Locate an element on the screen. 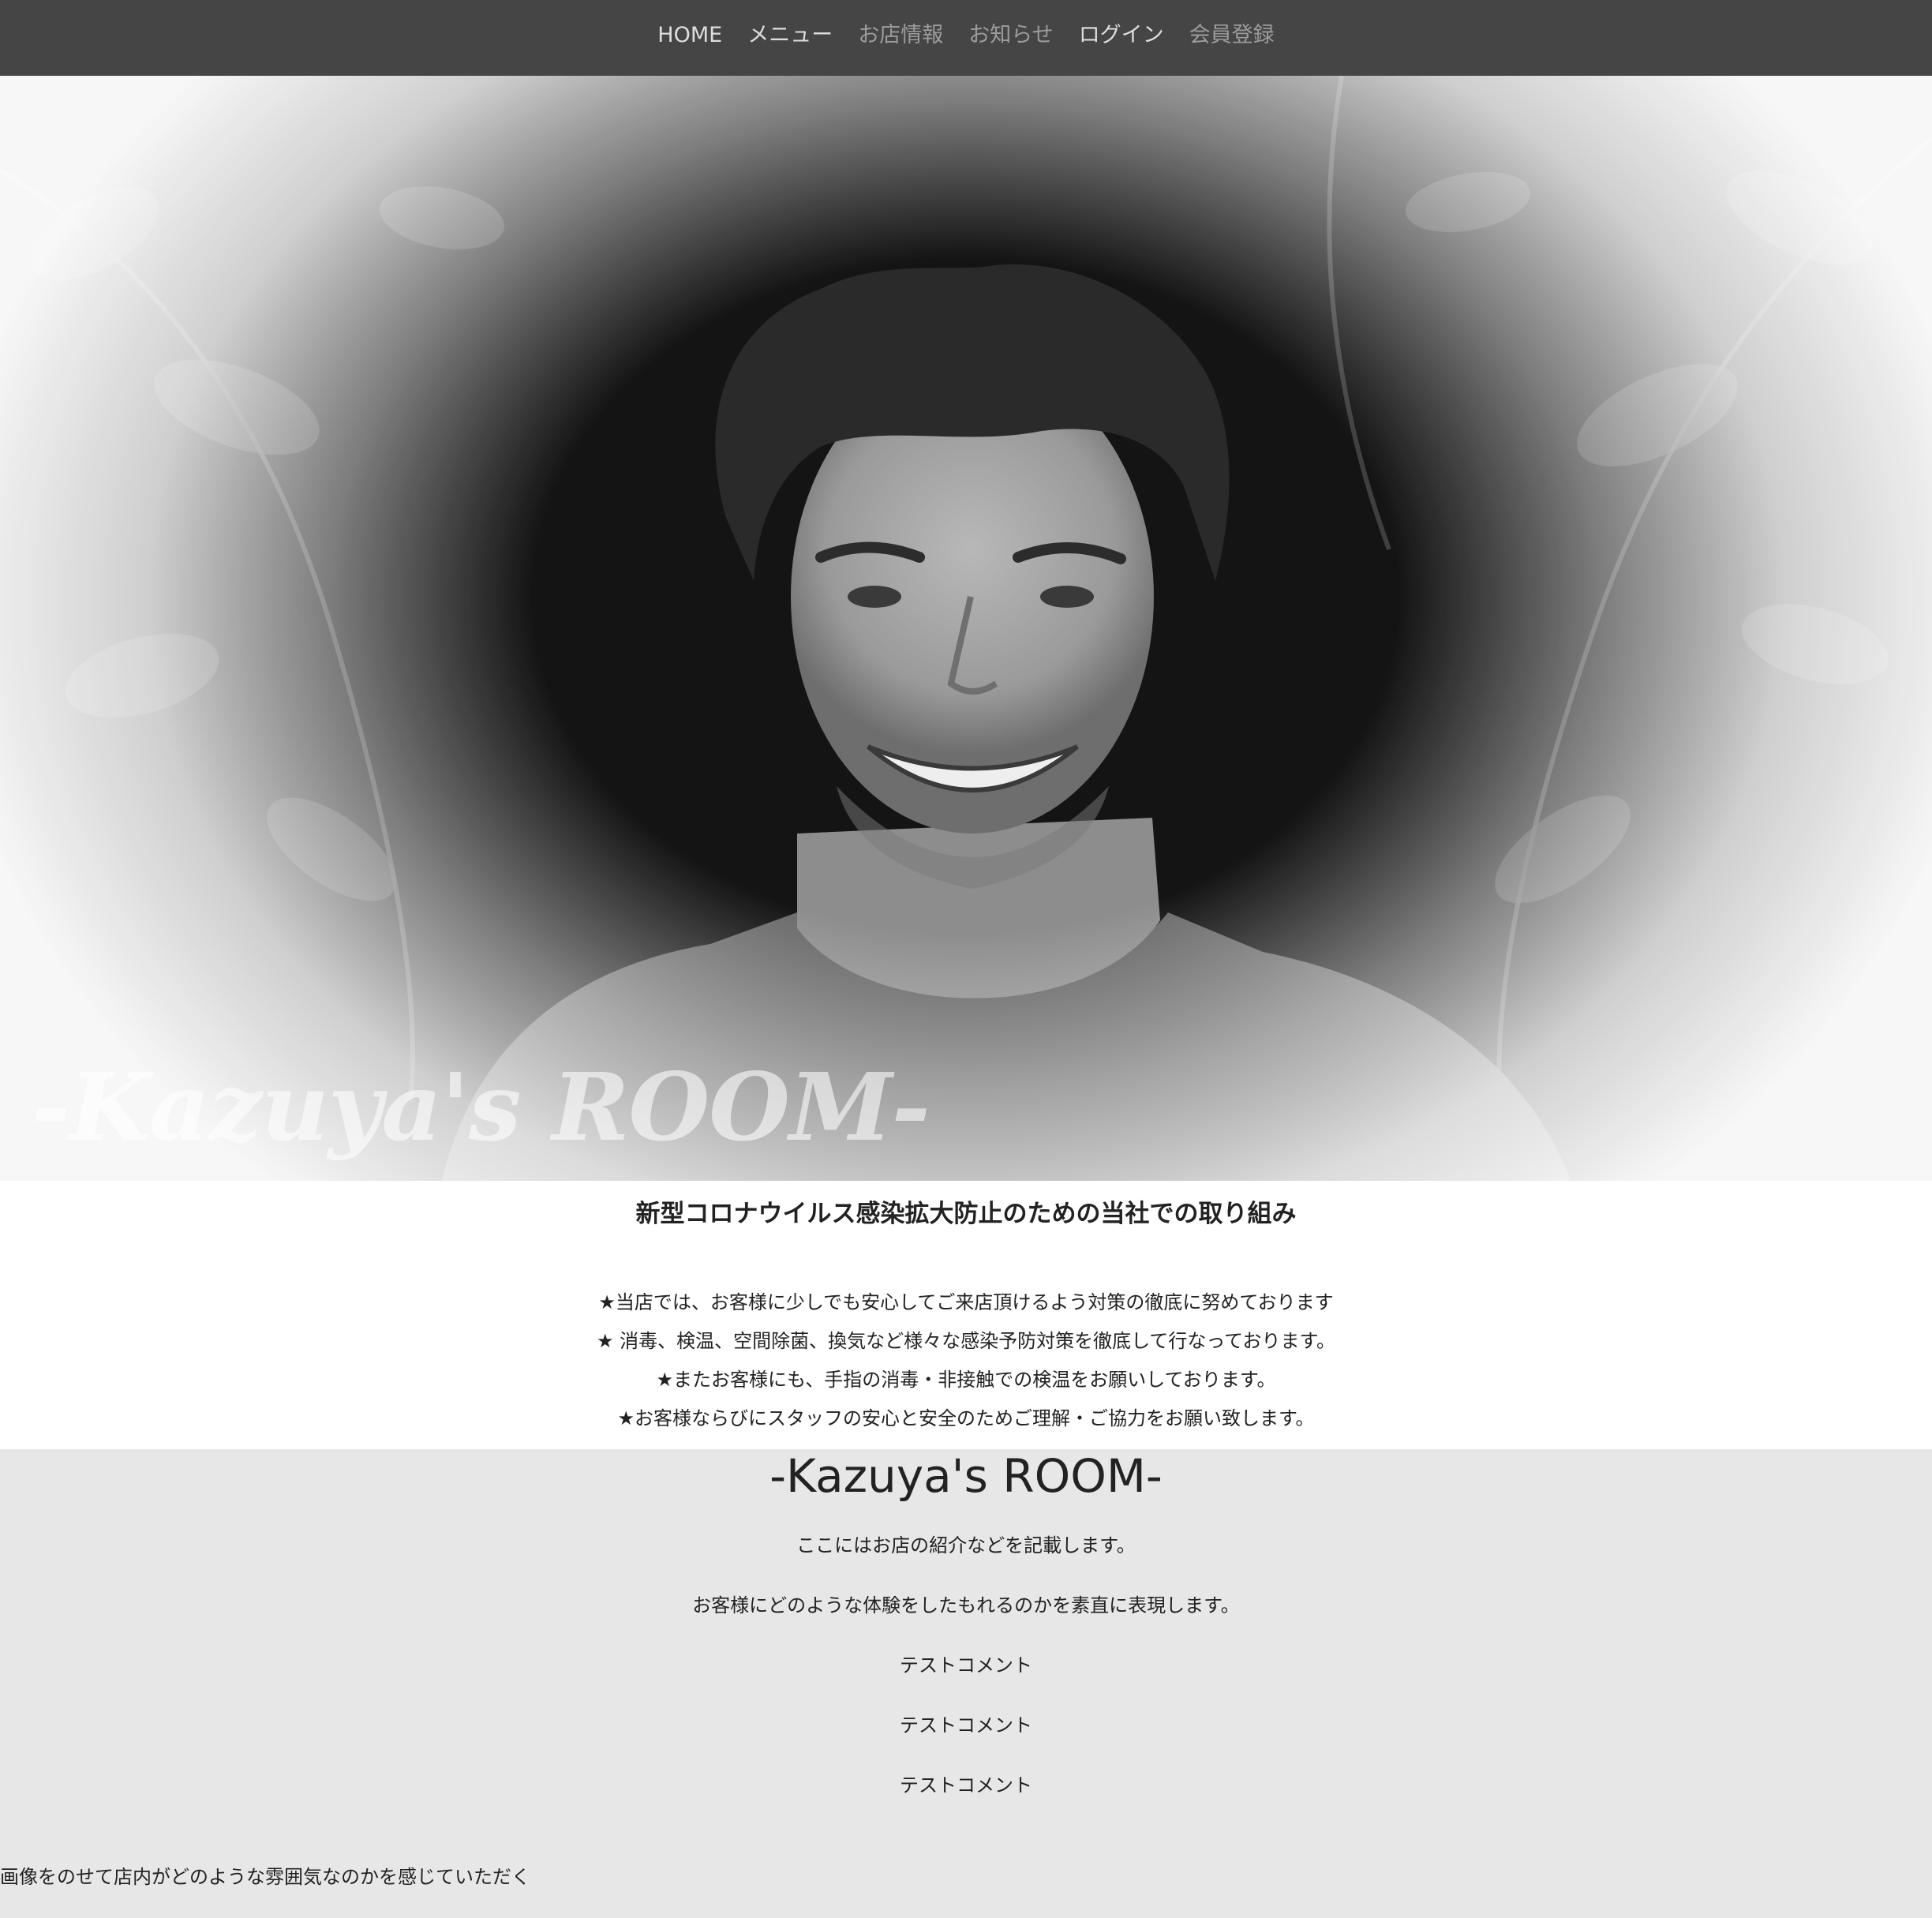 This screenshot has width=1932, height=1918. hero-logo-text: -Kazuya's ROOM- is located at coordinates (481, 1107).